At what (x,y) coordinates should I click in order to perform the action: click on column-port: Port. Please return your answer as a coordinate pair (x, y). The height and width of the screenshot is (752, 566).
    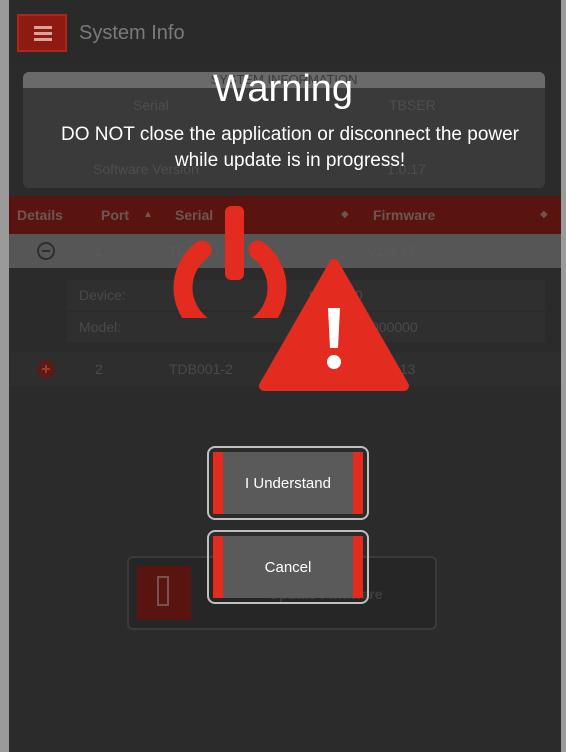
    Looking at the image, I should click on (115, 215).